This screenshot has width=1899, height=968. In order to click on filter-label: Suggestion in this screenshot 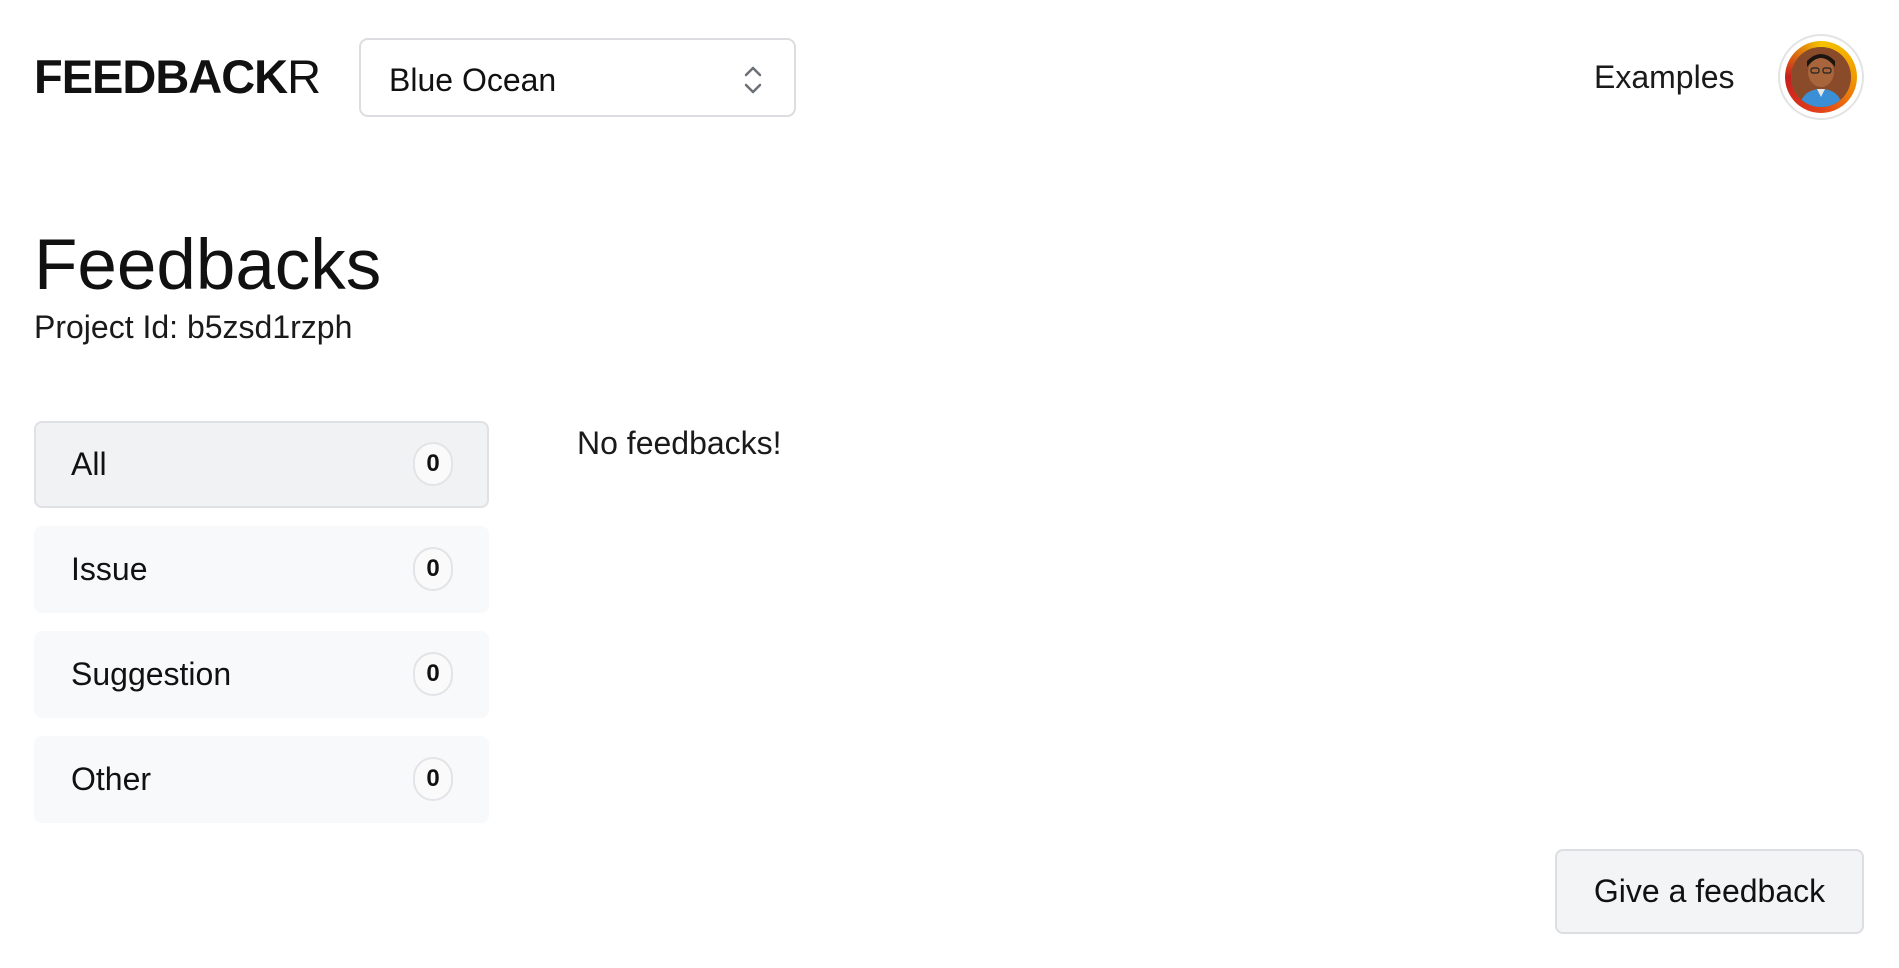, I will do `click(151, 674)`.